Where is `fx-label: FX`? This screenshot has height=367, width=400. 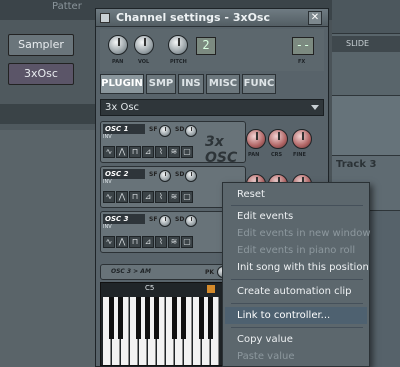 fx-label: FX is located at coordinates (302, 62).